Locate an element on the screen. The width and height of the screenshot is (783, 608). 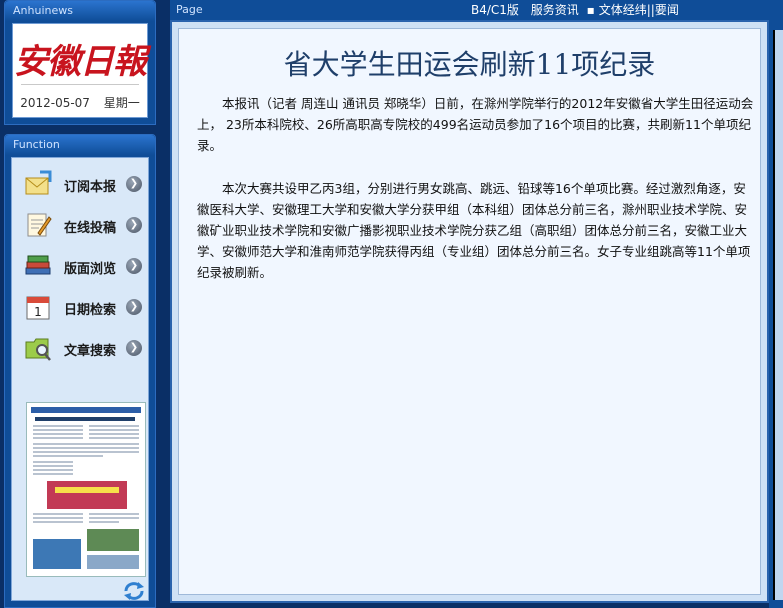
brand-panel: Anhuinews 安徽日報 2012-05-07 星期一 is located at coordinates (80, 62).